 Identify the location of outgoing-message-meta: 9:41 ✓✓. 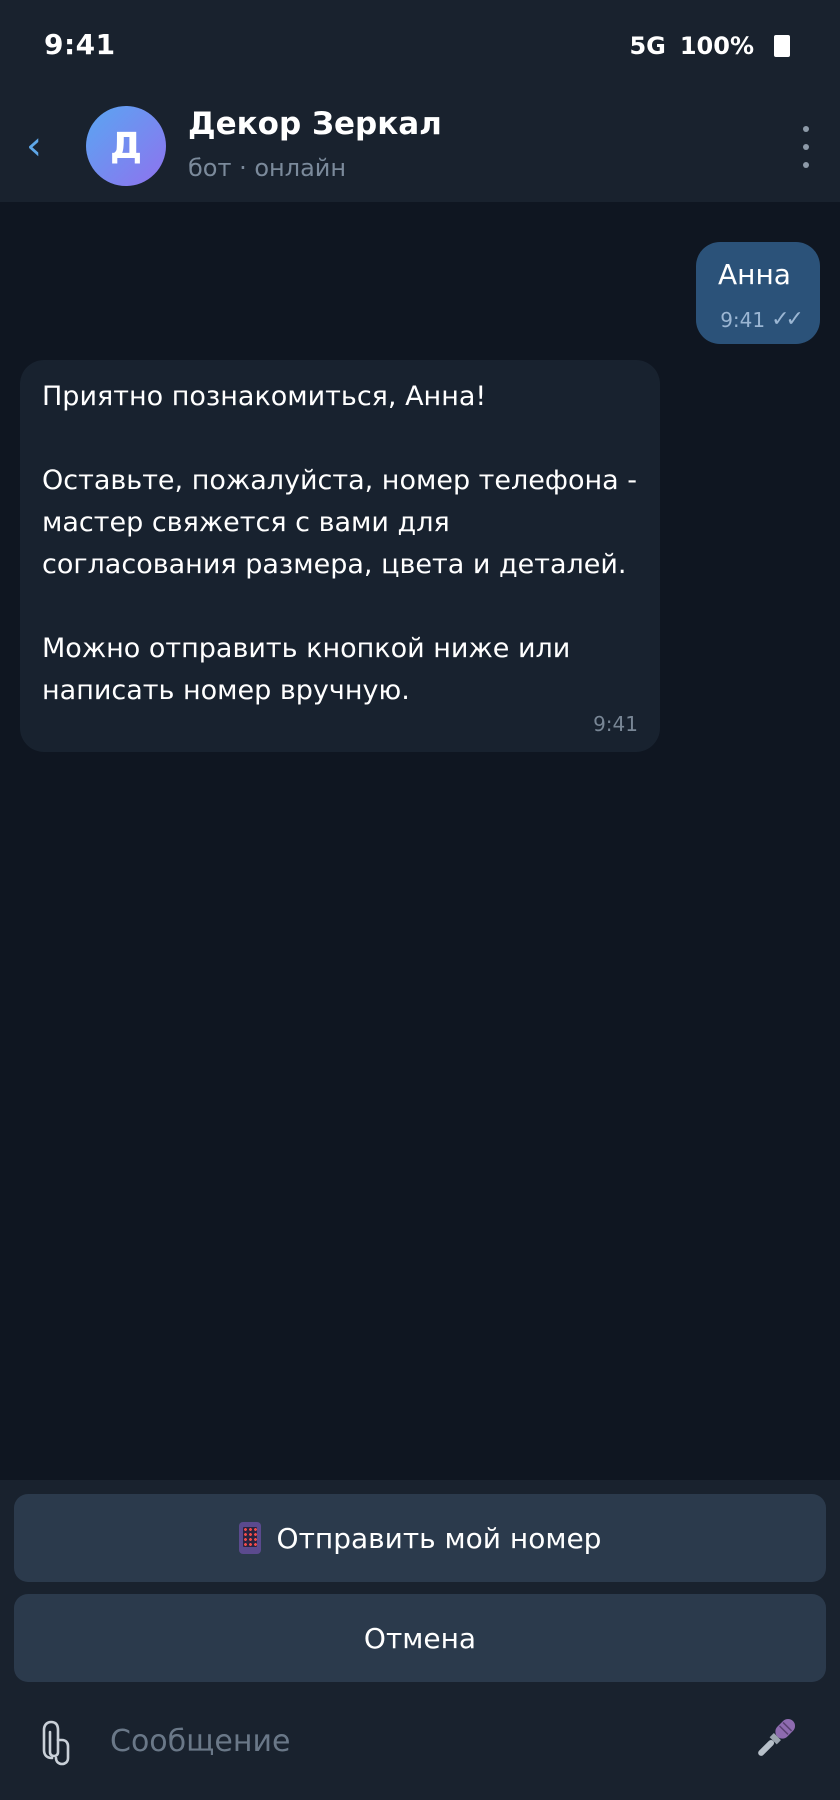
(762, 319).